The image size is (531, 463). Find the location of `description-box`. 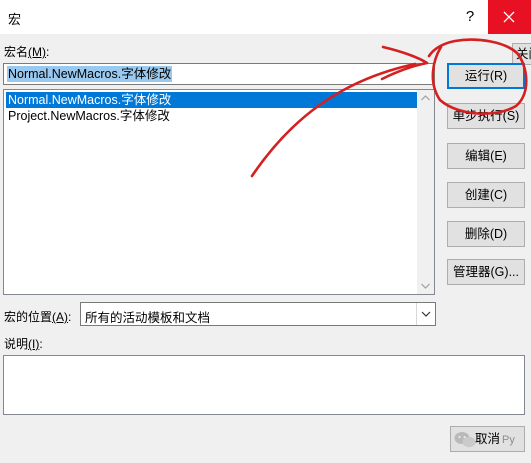

description-box is located at coordinates (264, 385).